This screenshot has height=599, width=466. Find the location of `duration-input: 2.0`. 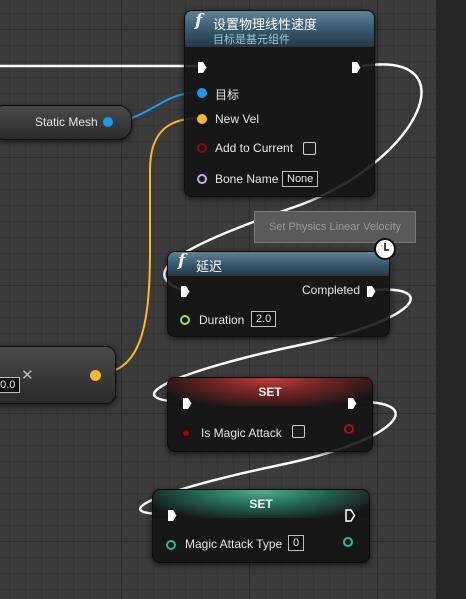

duration-input: 2.0 is located at coordinates (264, 319).